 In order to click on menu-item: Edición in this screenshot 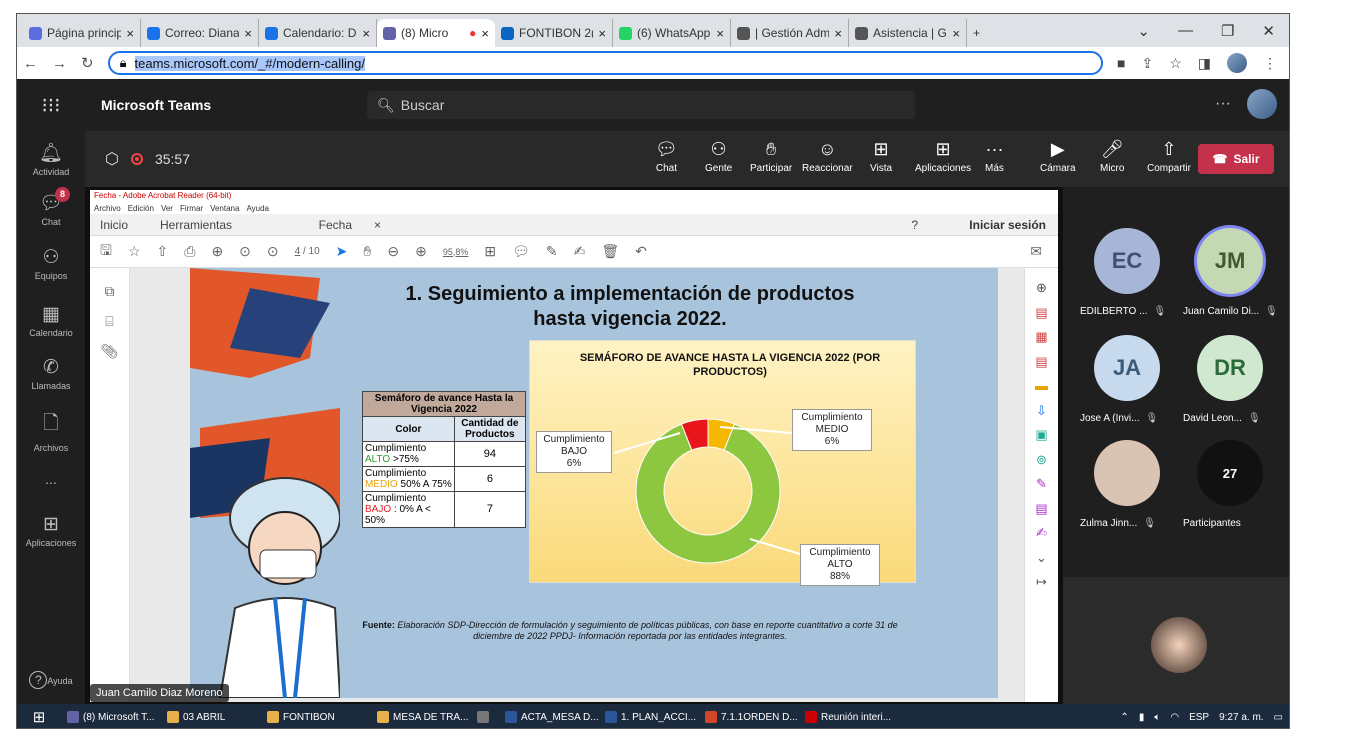, I will do `click(141, 208)`.